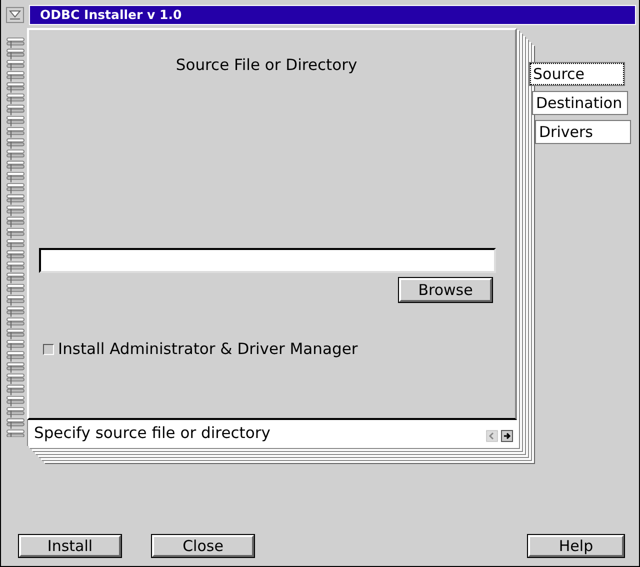 The height and width of the screenshot is (567, 640). Describe the element at coordinates (70, 546) in the screenshot. I see `install-button: Install` at that location.